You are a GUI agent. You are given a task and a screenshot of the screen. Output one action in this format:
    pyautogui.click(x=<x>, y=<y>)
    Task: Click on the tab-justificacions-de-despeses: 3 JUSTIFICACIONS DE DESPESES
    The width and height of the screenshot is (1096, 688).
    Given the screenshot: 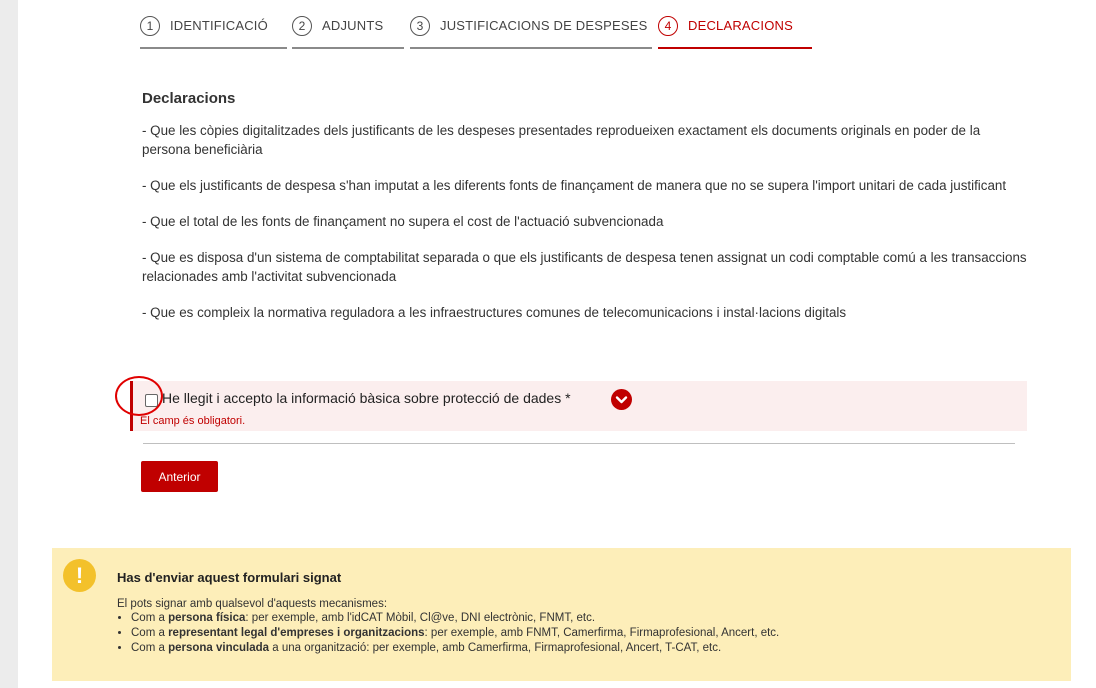 What is the action you would take?
    pyautogui.click(x=531, y=31)
    